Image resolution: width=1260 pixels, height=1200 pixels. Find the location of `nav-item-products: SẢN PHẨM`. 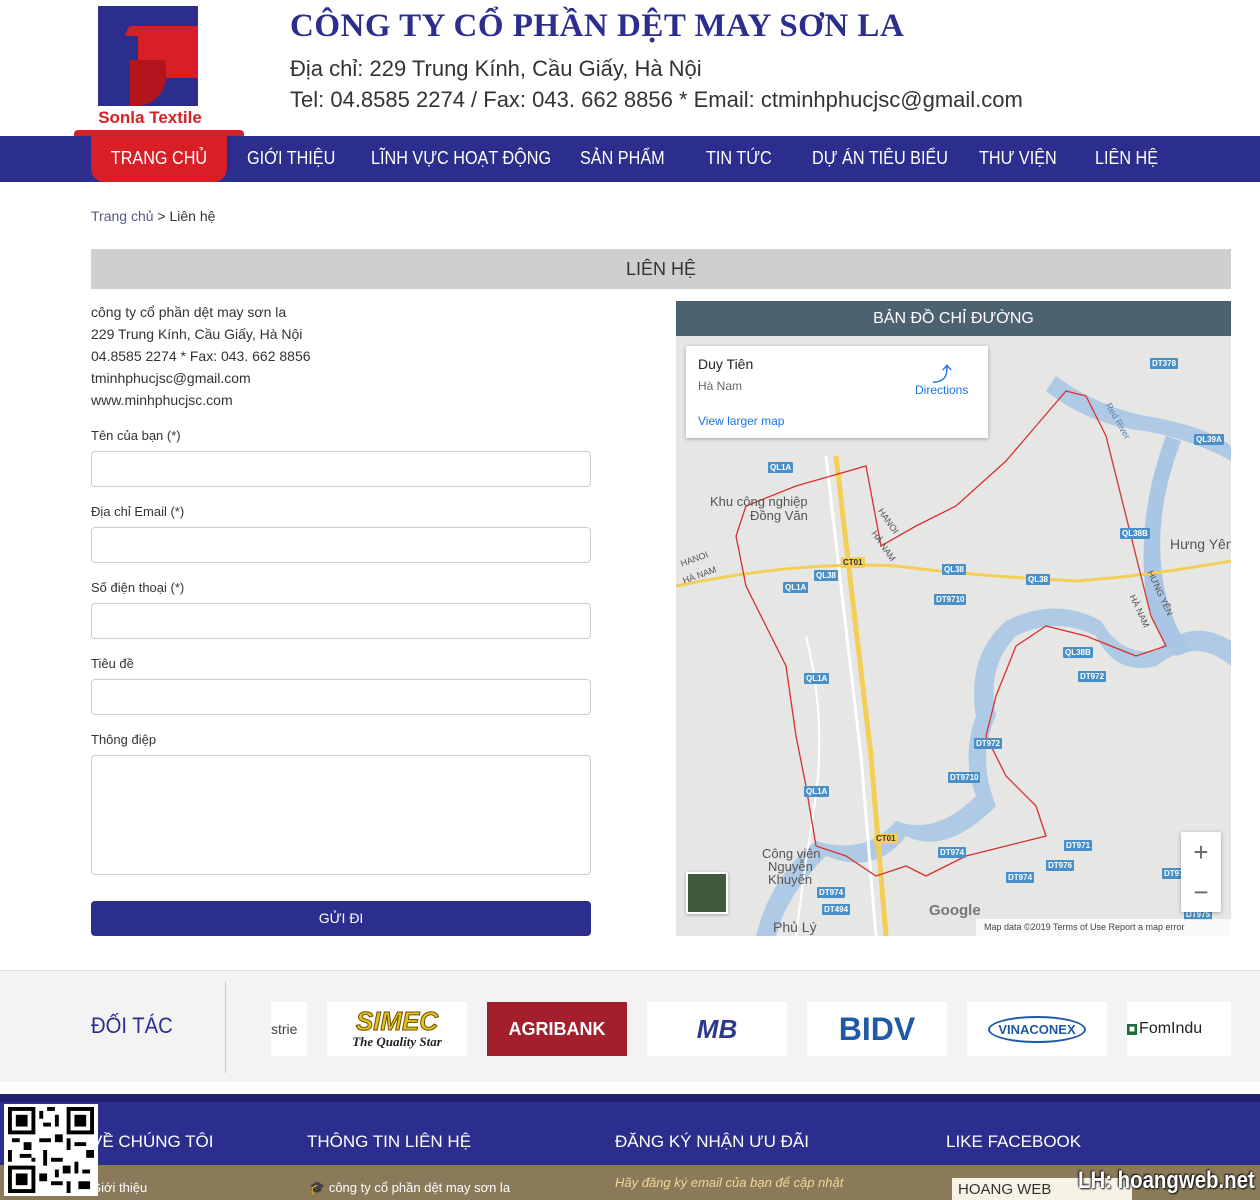

nav-item-products: SẢN PHẨM is located at coordinates (622, 159).